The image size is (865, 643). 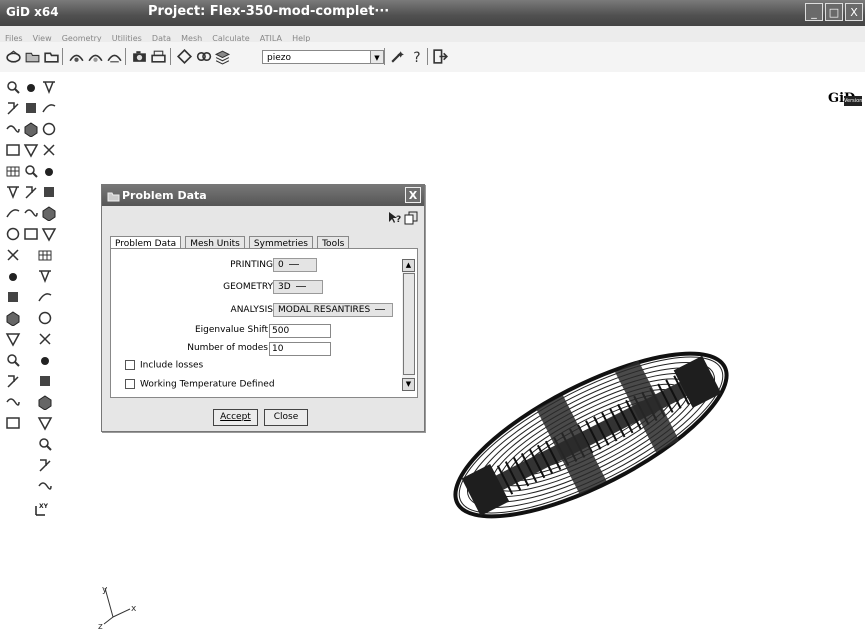 What do you see at coordinates (263, 195) in the screenshot?
I see `dialog-title-bar: Problem Data X` at bounding box center [263, 195].